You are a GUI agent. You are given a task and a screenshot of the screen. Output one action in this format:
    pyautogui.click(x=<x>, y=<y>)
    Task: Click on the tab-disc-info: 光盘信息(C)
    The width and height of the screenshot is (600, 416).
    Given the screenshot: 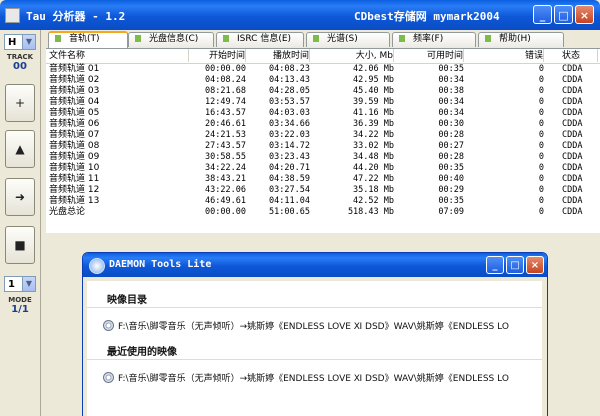 What is the action you would take?
    pyautogui.click(x=171, y=39)
    